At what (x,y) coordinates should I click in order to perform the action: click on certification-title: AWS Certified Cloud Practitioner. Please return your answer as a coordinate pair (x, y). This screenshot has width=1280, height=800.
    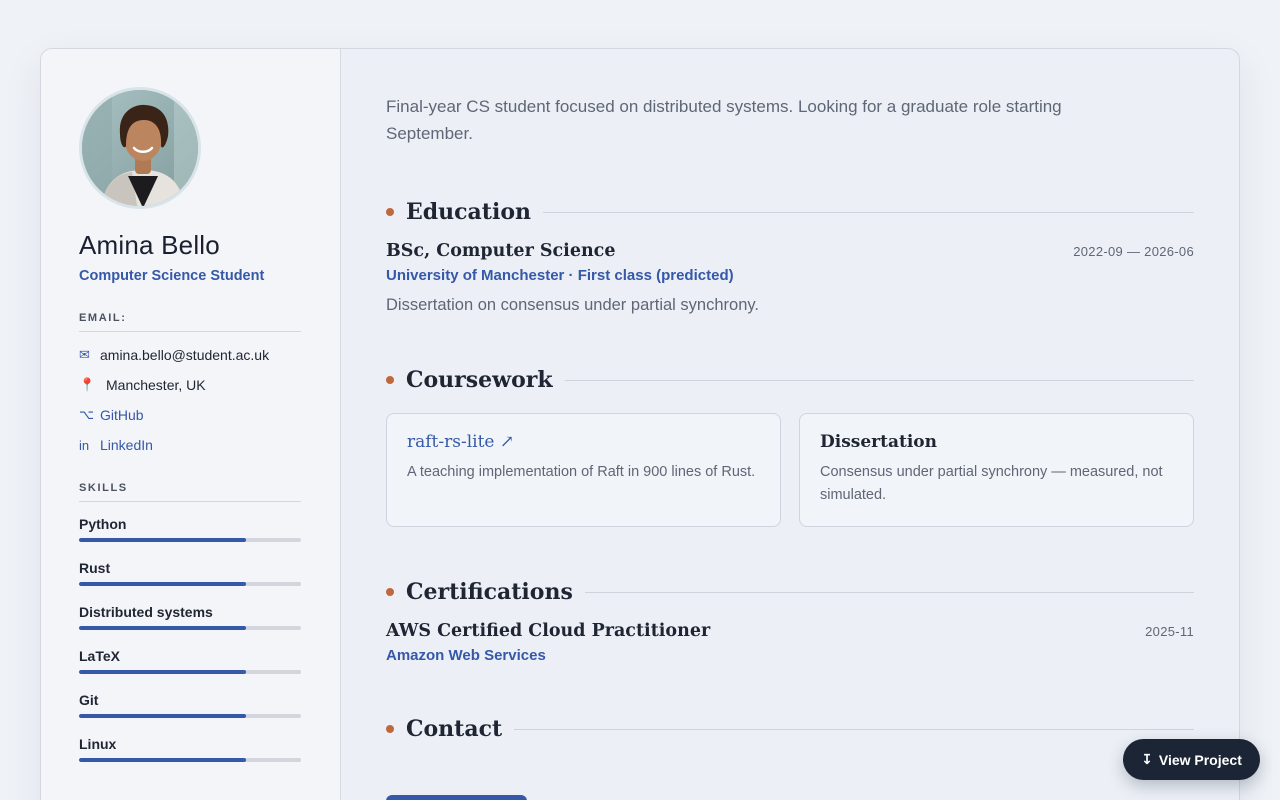
    Looking at the image, I should click on (548, 631).